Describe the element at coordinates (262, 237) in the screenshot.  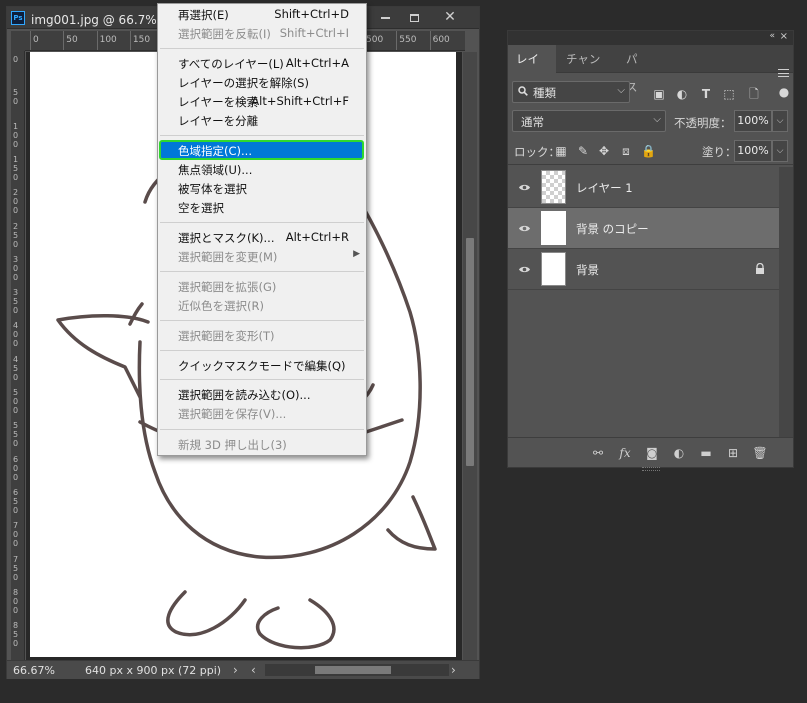
I see `menu-item: 選択とマスク(K)... Alt+Ctrl+R` at that location.